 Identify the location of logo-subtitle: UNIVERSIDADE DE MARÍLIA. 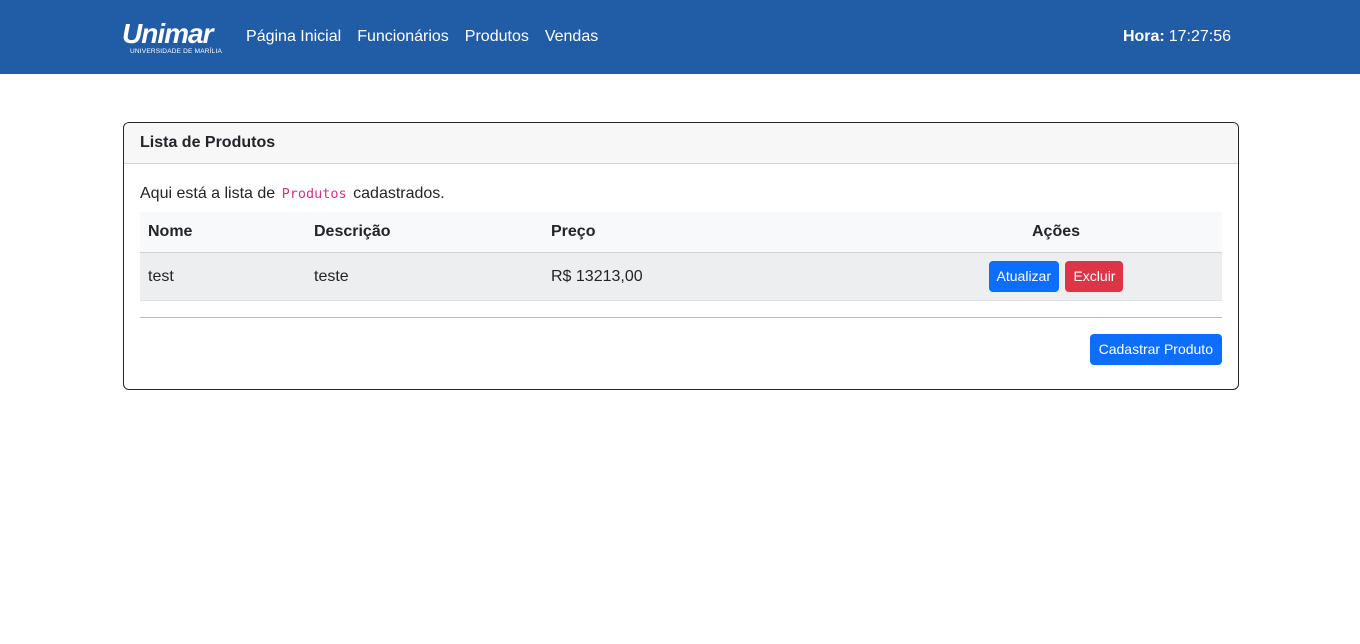
(176, 51).